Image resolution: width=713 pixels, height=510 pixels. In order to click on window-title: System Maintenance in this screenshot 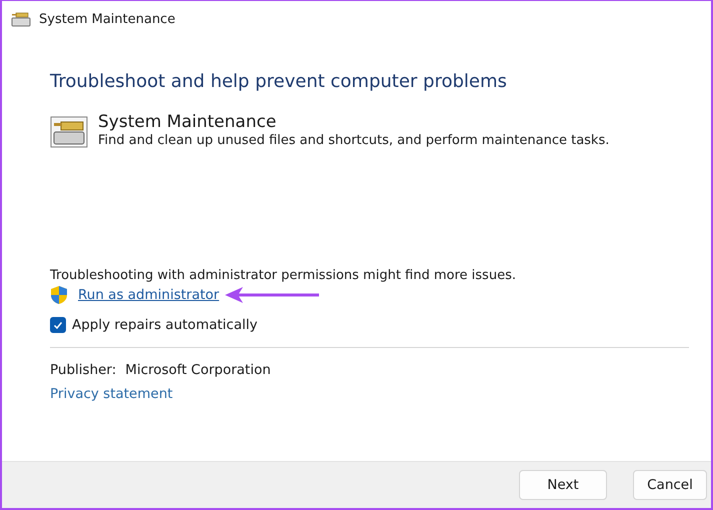, I will do `click(107, 19)`.